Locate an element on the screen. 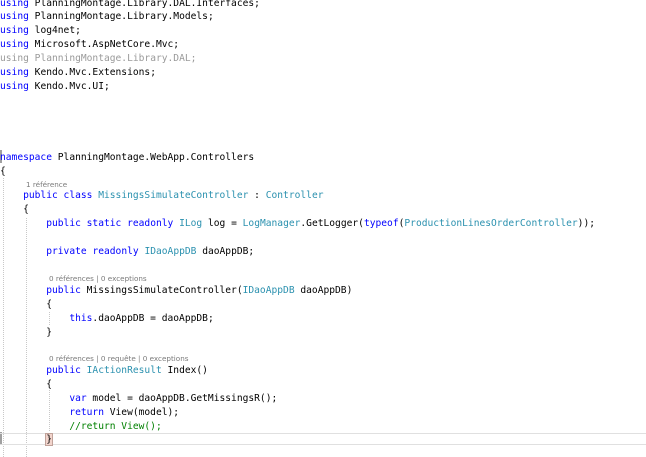 The image size is (646, 457). keyword-return: return is located at coordinates (86, 412).